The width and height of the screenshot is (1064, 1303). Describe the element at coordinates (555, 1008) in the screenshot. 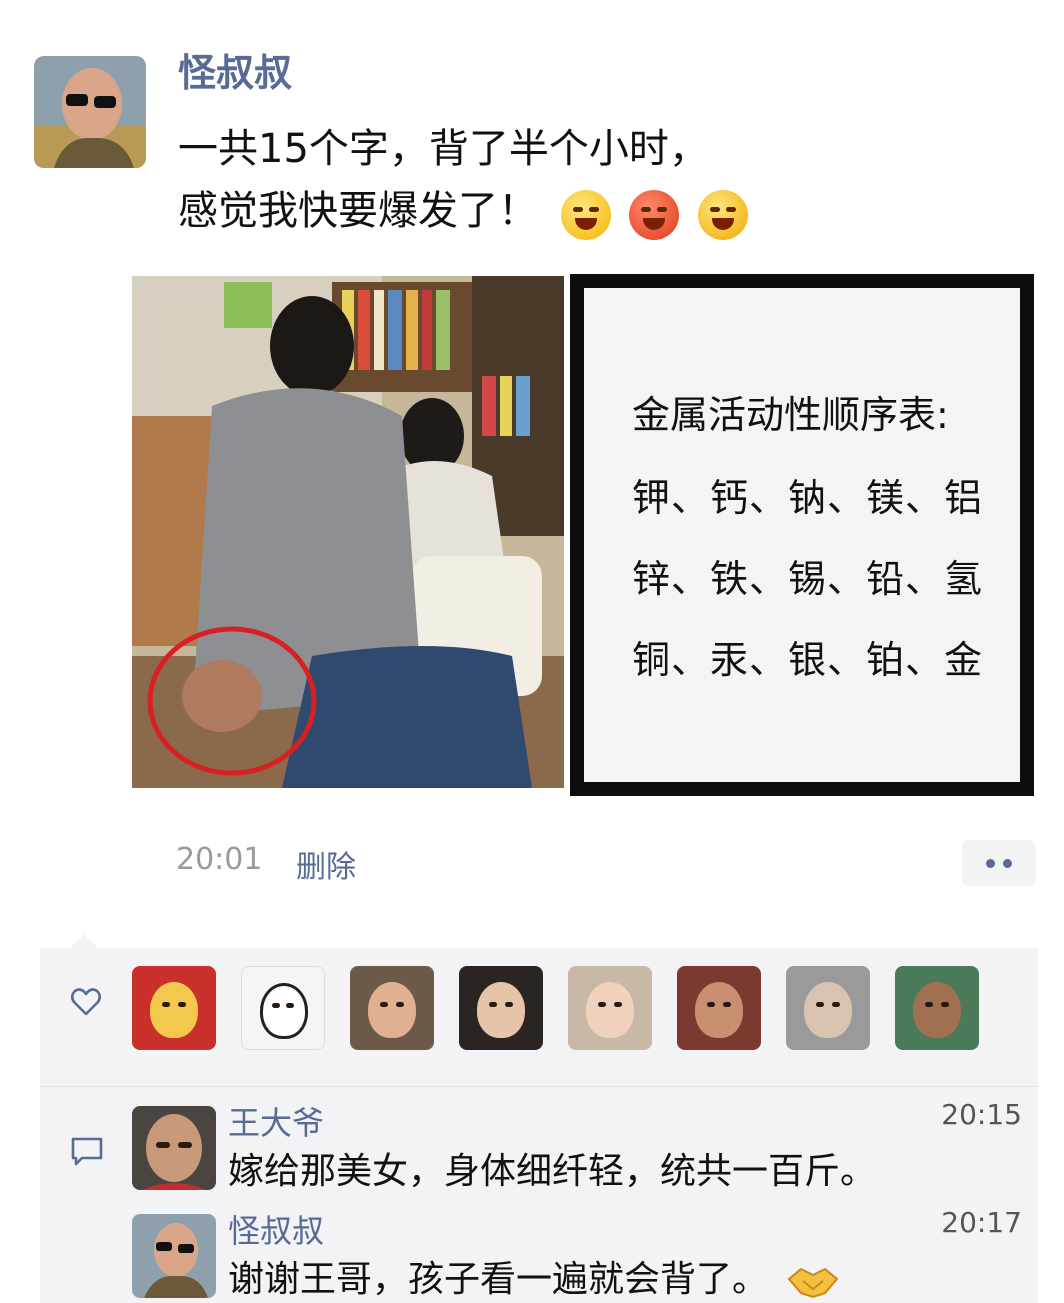

I see `liker-avatars` at that location.